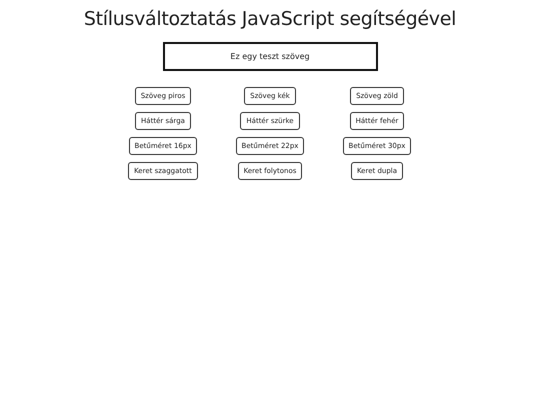 The width and height of the screenshot is (540, 405). I want to click on page-title: Stílusváltoztatás JavaScript segítségével, so click(270, 19).